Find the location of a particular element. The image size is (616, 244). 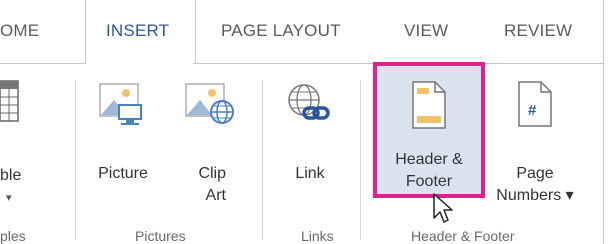

page-numbers-button: # Page Numbers ▾ is located at coordinates (533, 145).